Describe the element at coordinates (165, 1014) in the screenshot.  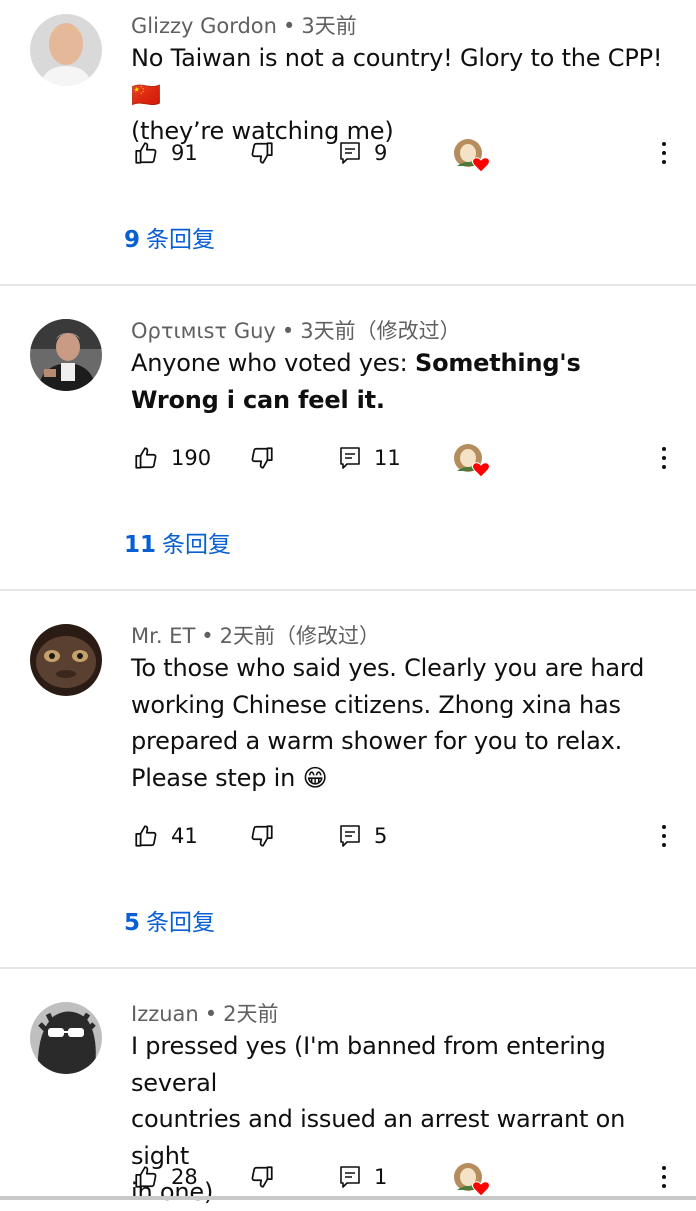
I see `author-name: Izzuan` at that location.